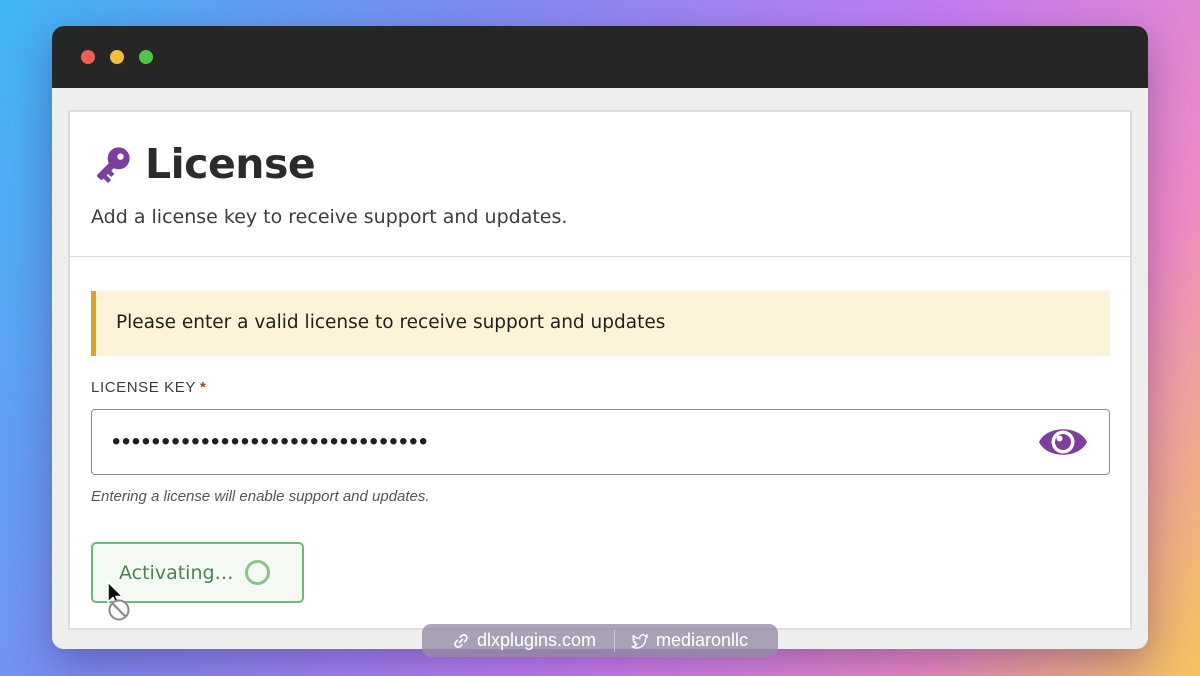 Image resolution: width=1200 pixels, height=676 pixels. I want to click on watermark-twitter-text: mediaronllc, so click(702, 640).